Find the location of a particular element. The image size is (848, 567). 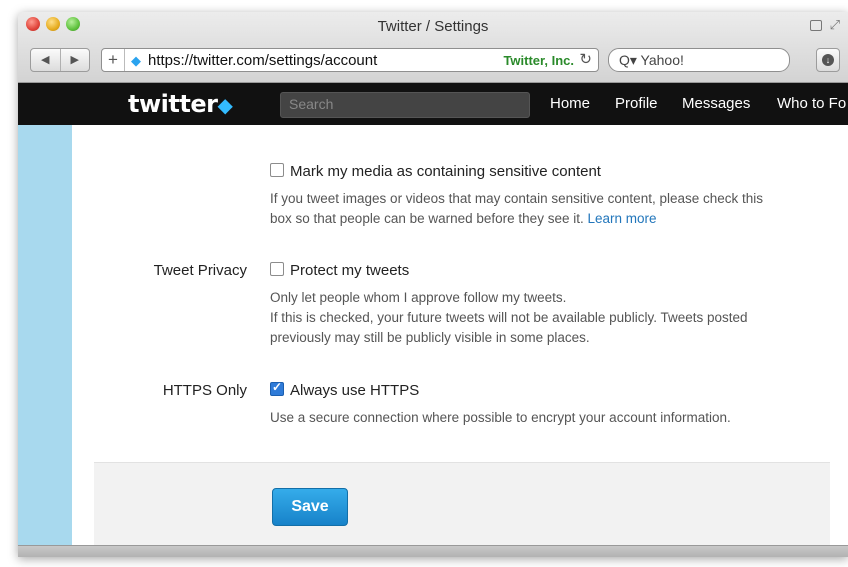

save-area: Save is located at coordinates (462, 504).